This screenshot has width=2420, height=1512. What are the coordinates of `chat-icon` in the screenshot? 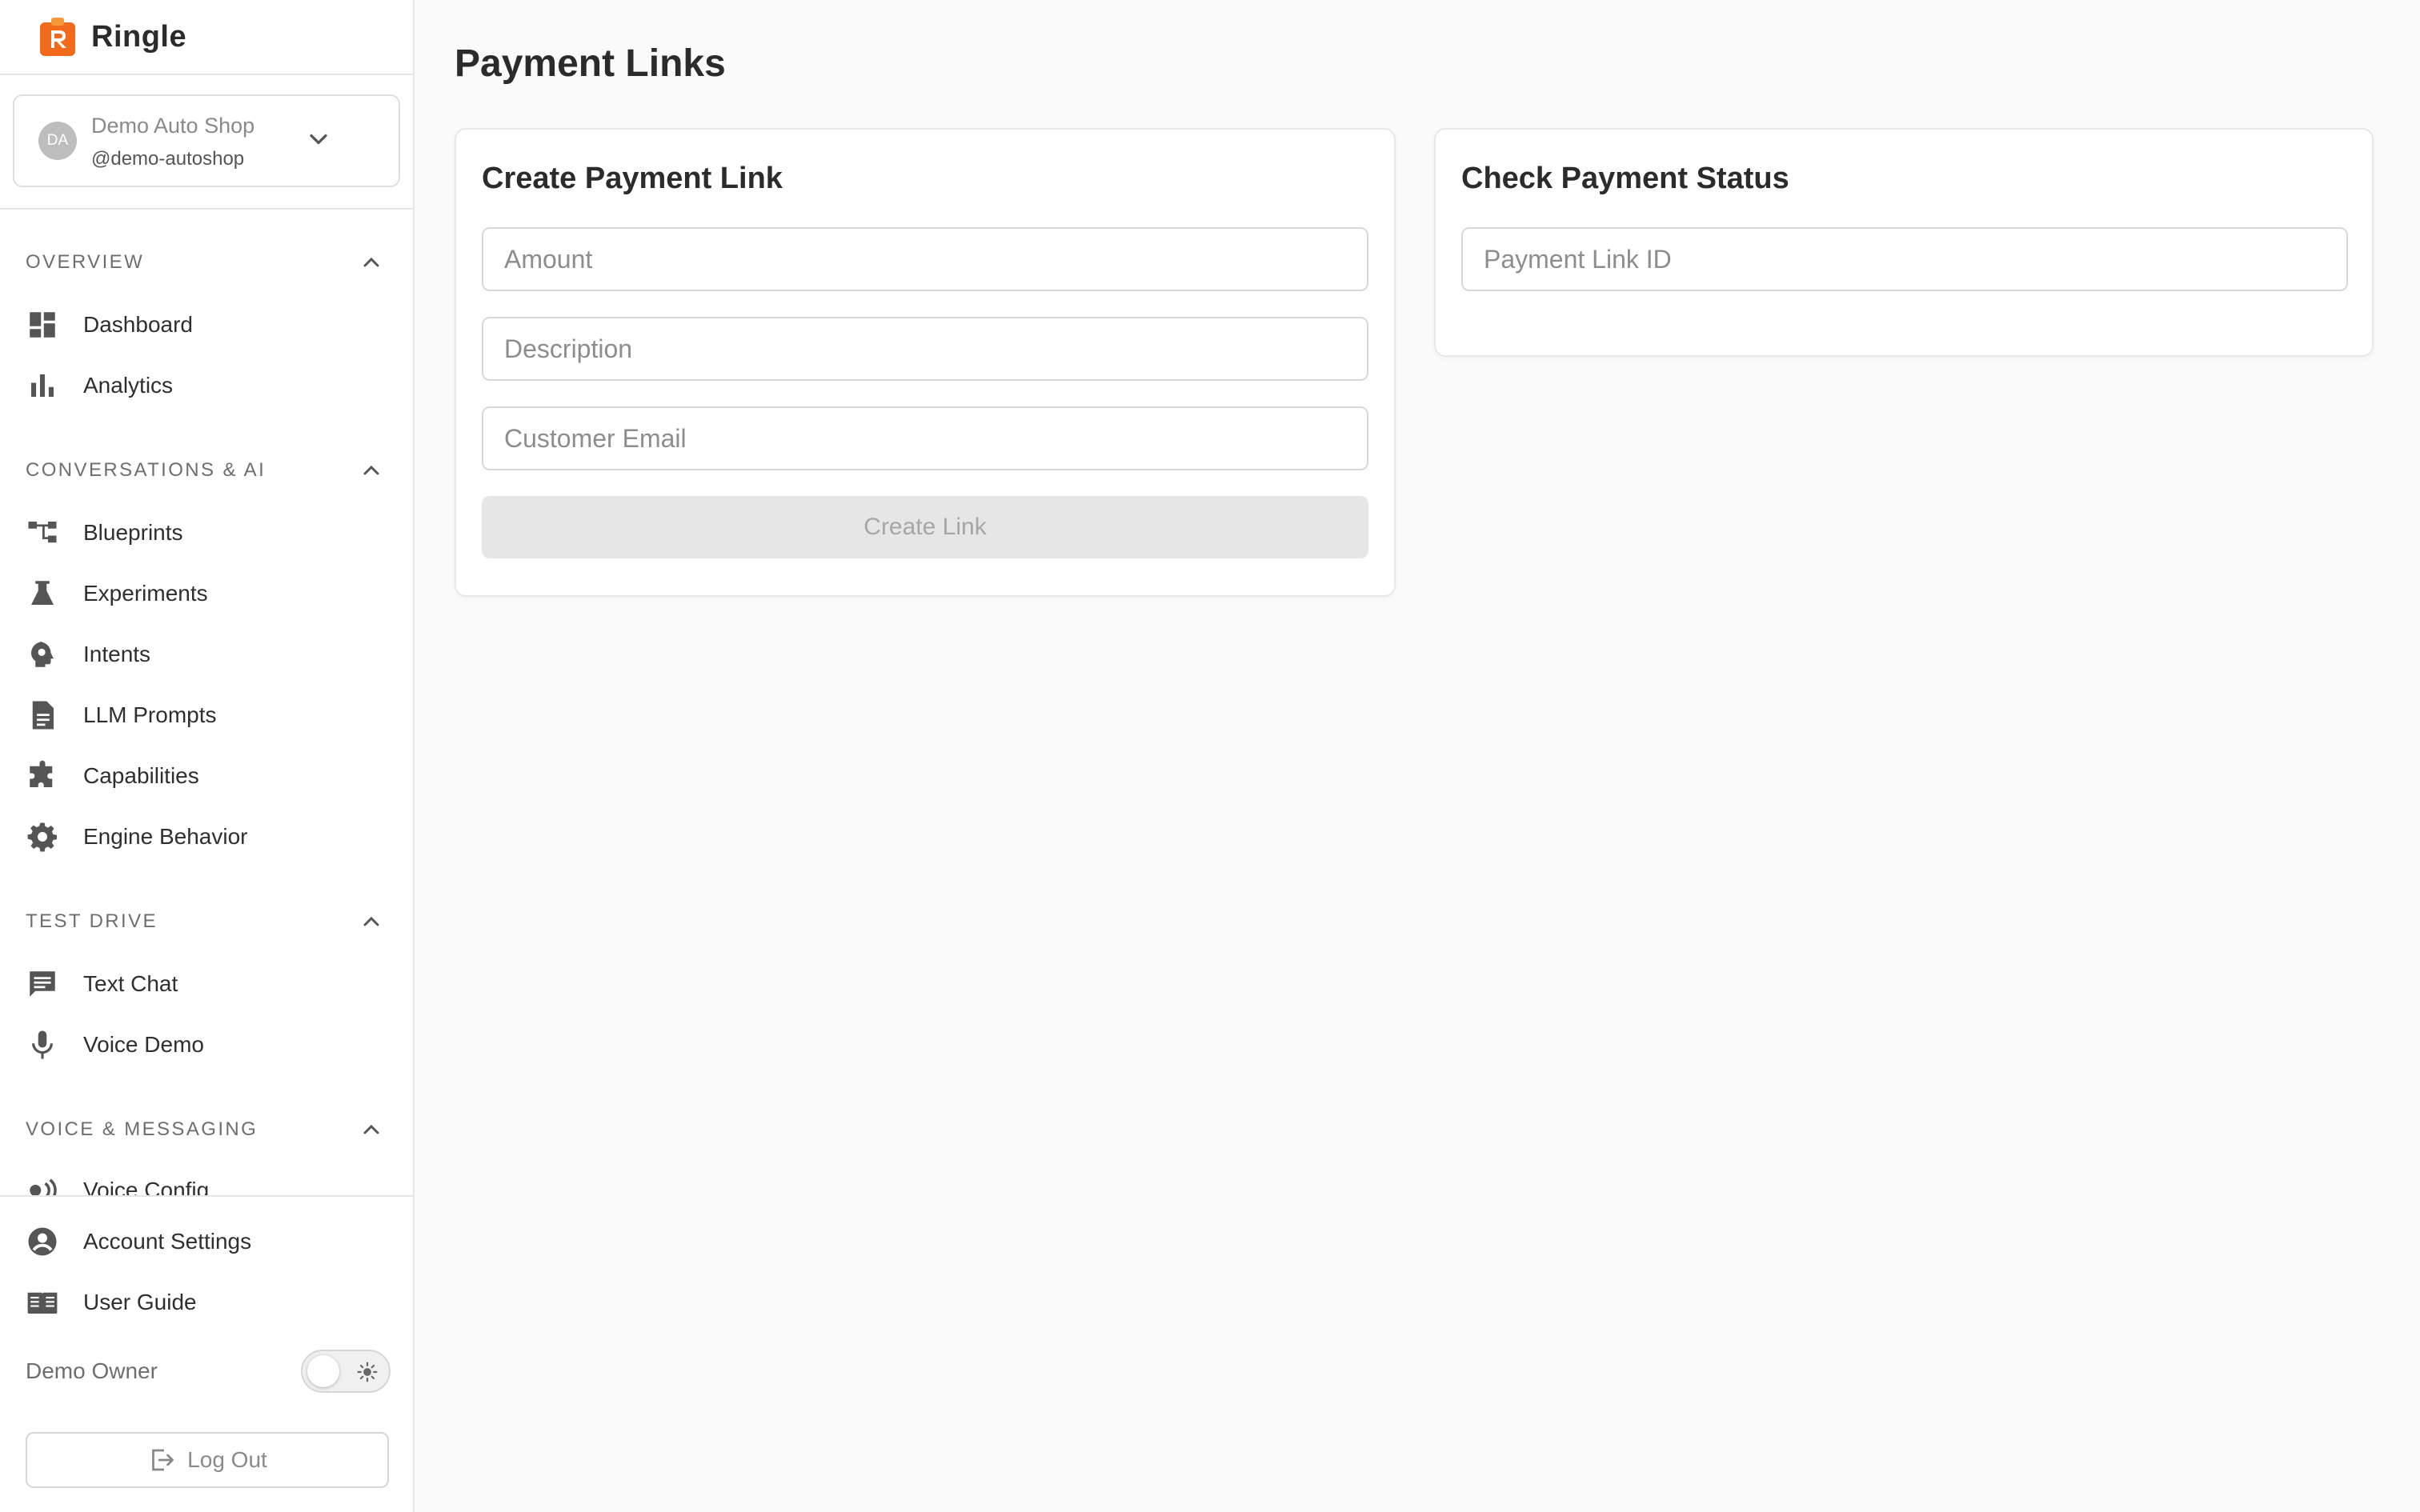 It's located at (42, 984).